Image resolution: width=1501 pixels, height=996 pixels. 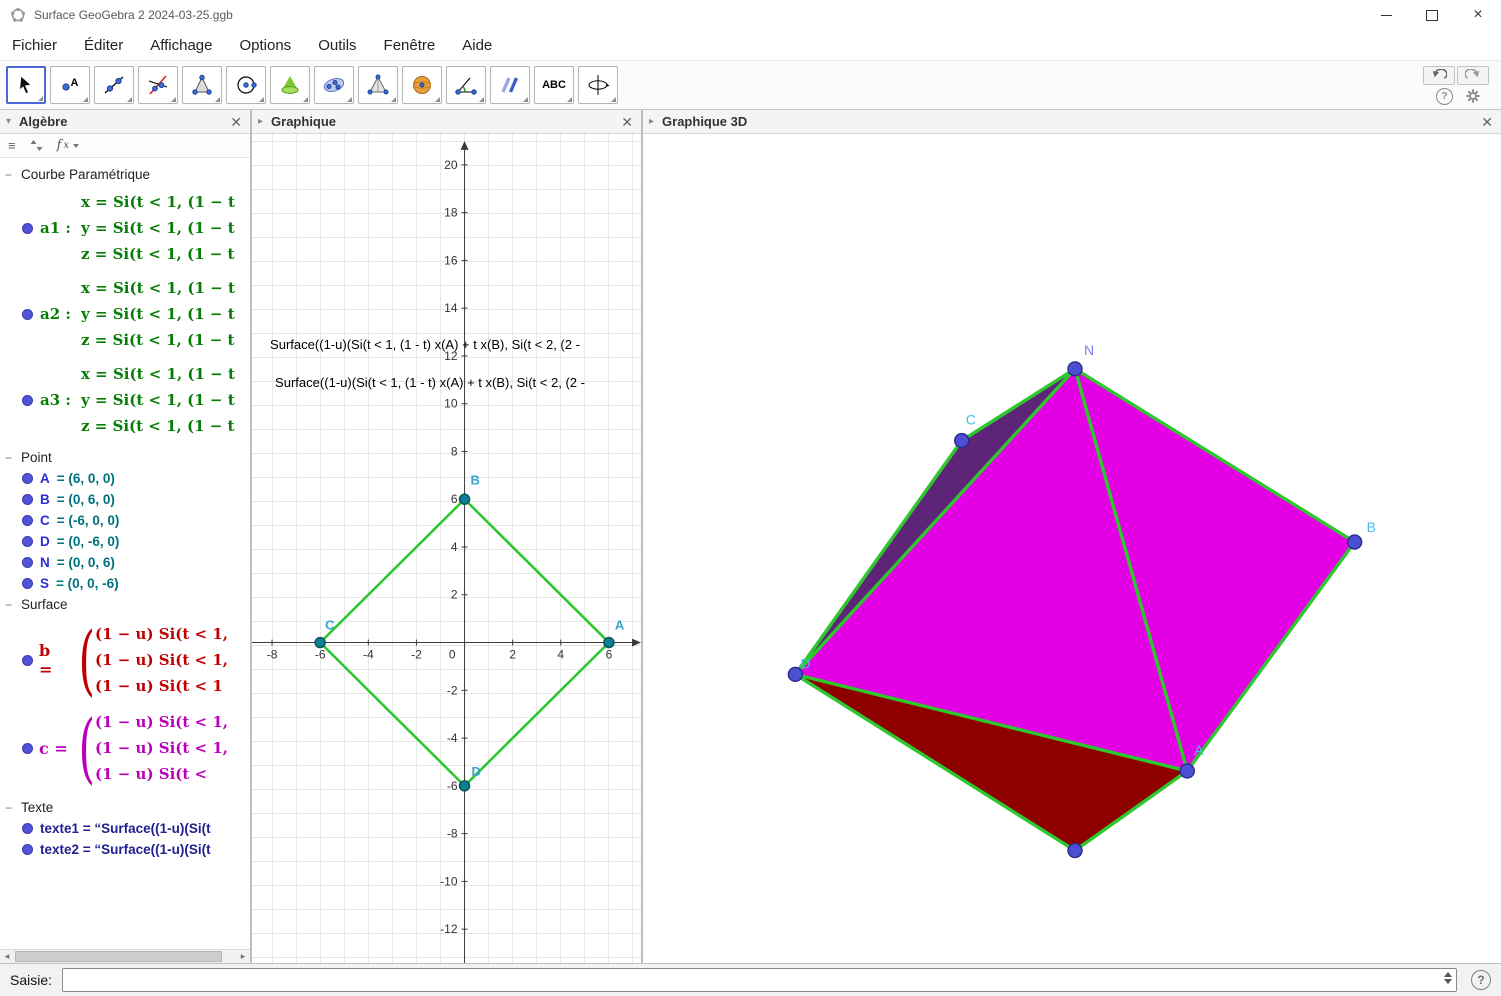 What do you see at coordinates (125, 583) in the screenshot?
I see `point-row-S: S = (0, 0, -6)` at bounding box center [125, 583].